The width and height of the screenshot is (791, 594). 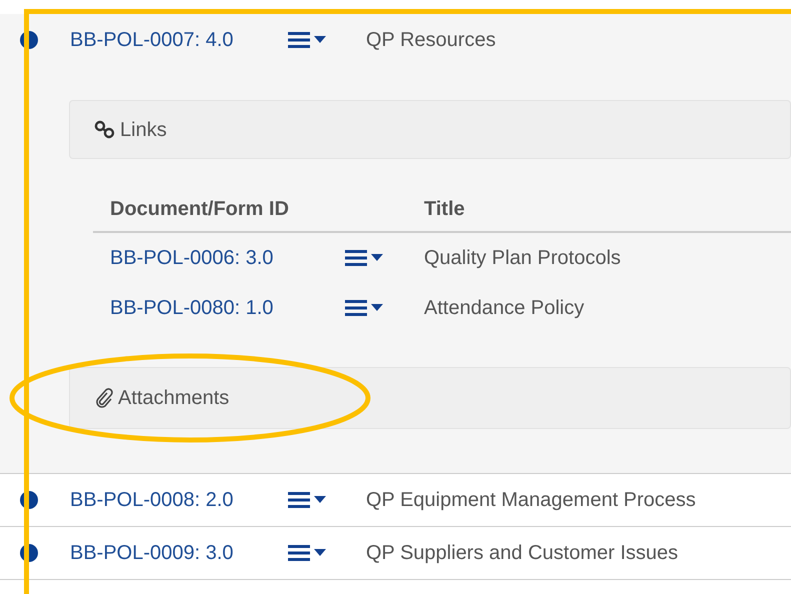 I want to click on column-header: Document/Form ID, so click(x=200, y=209).